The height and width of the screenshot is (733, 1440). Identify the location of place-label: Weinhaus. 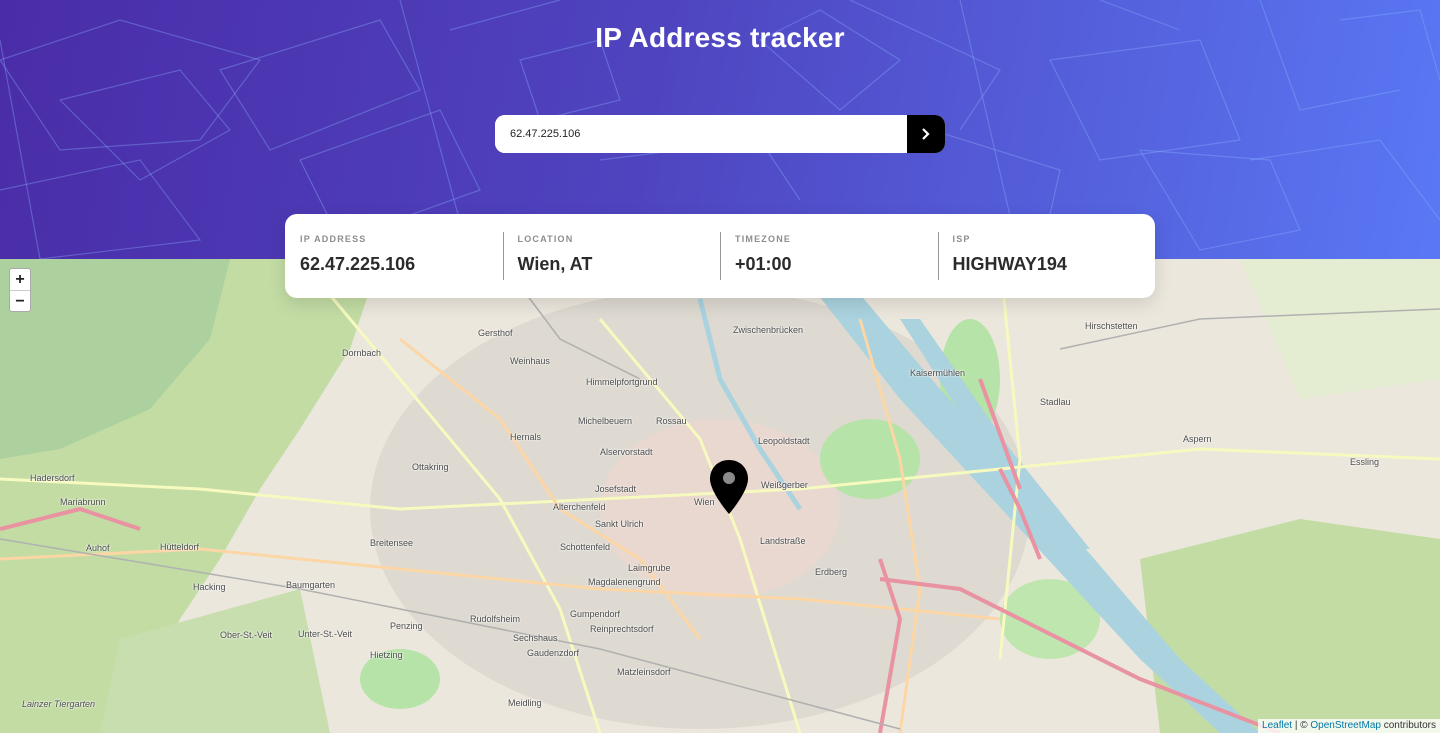
(530, 361).